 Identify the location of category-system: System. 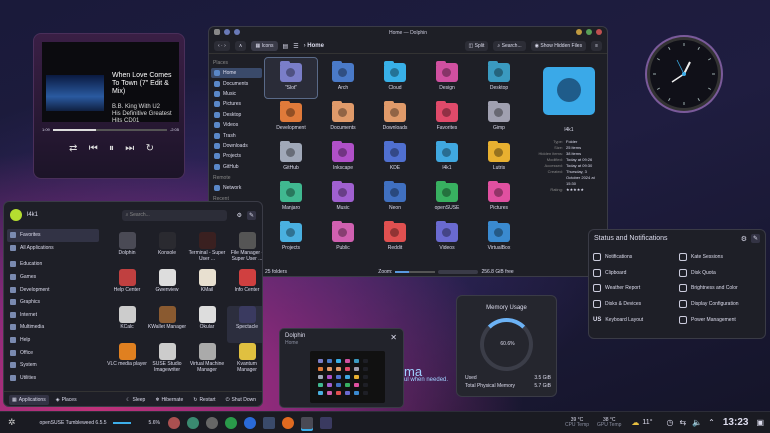
(53, 365).